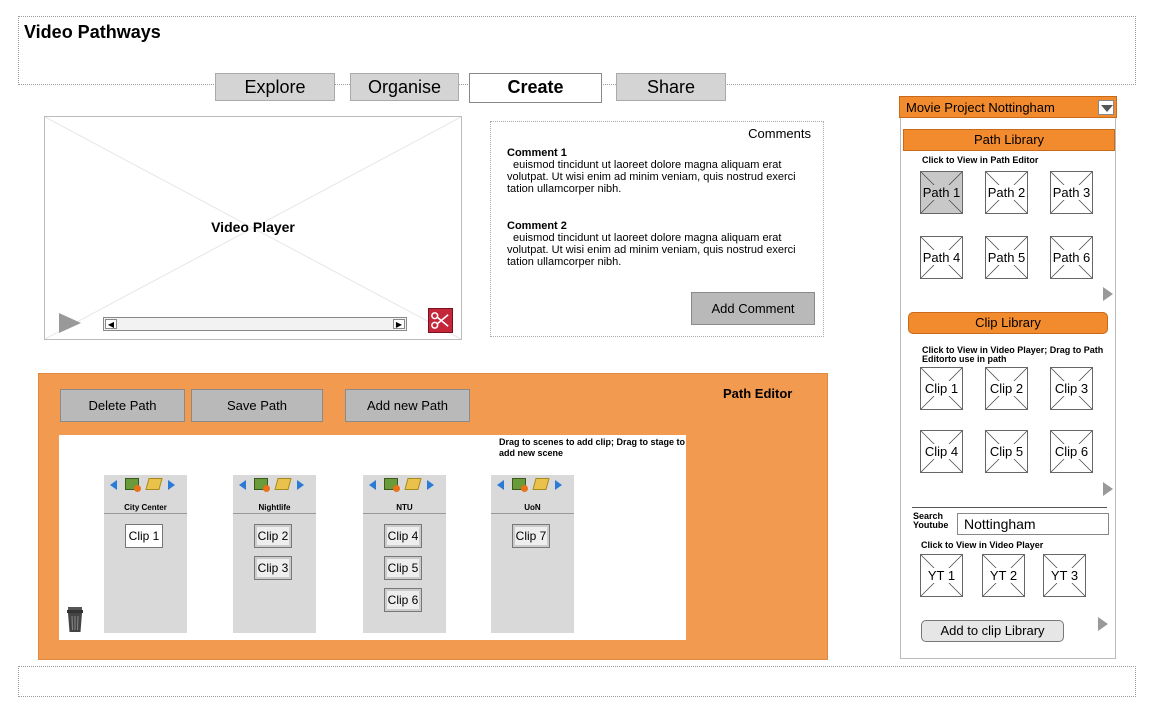 The width and height of the screenshot is (1153, 707). I want to click on seek-right-button: ▶, so click(399, 324).